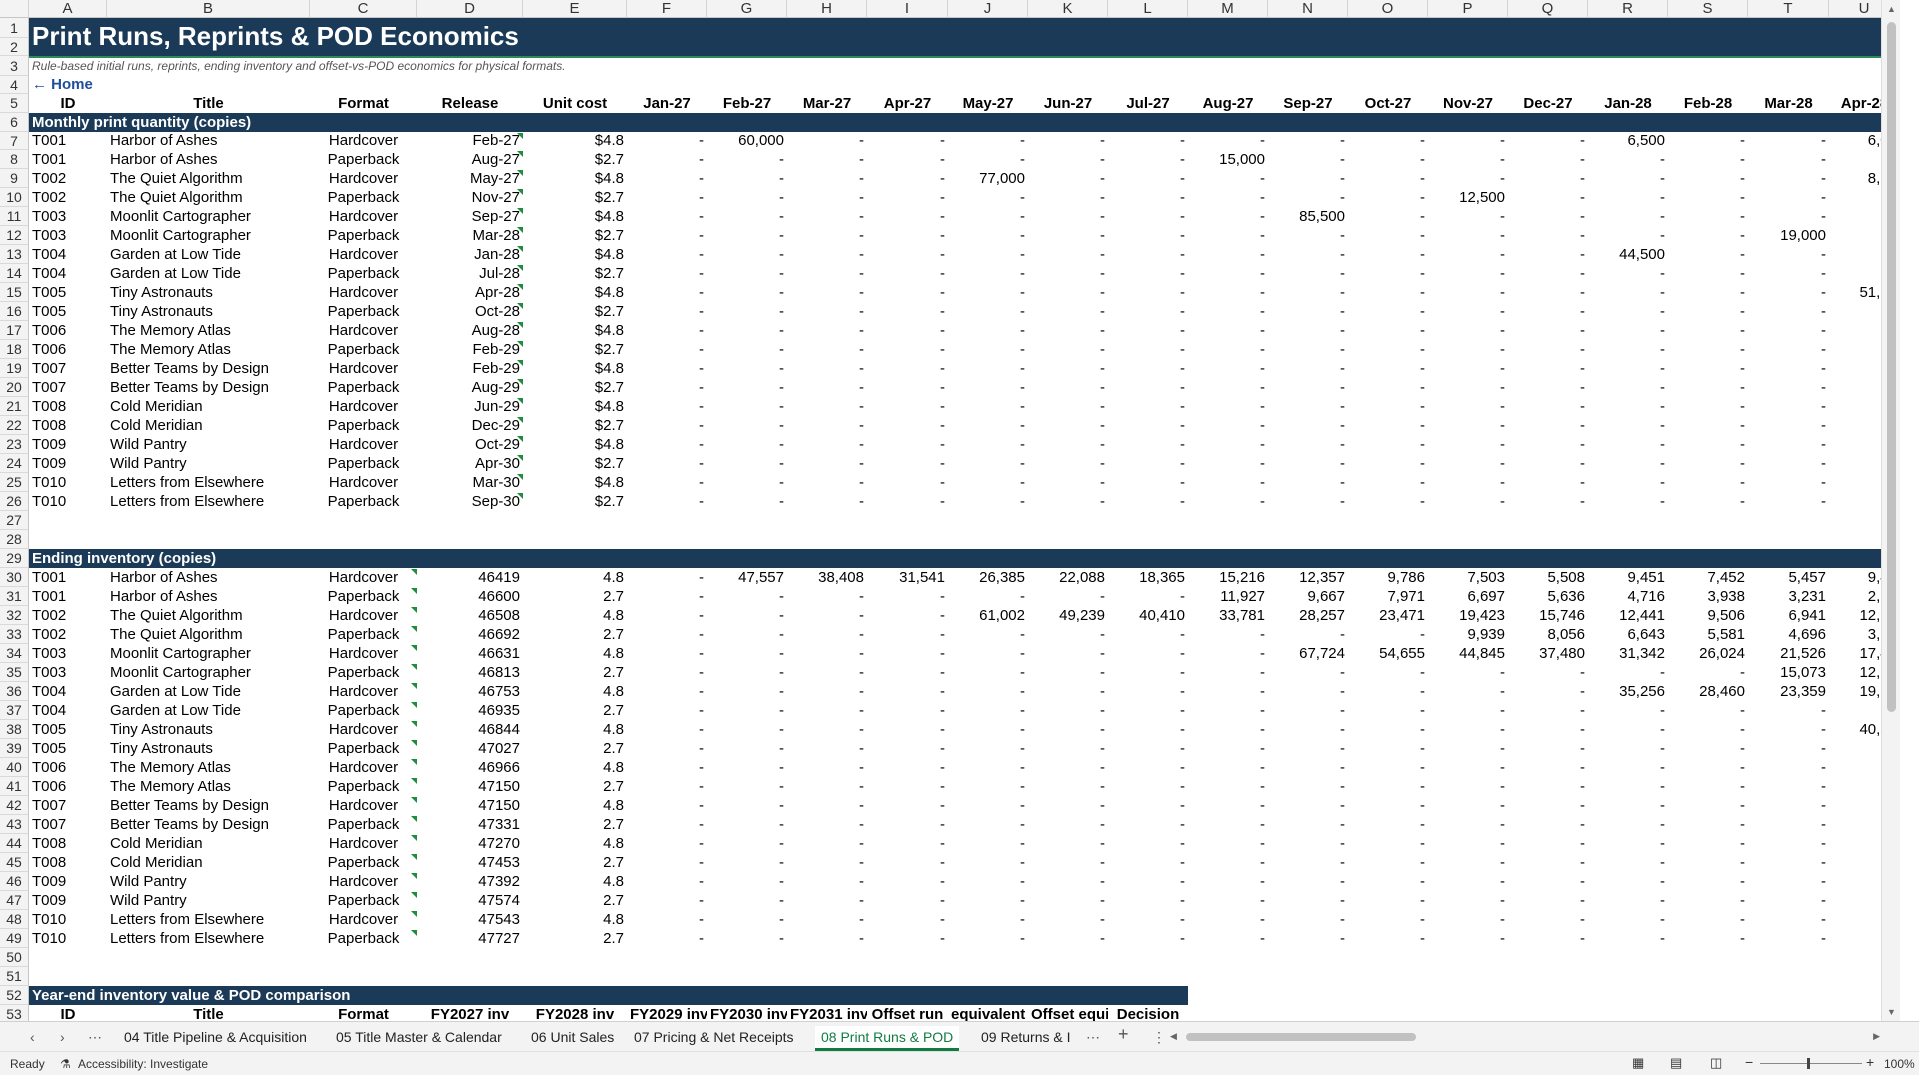  I want to click on value-cell: 9,451, so click(1628, 577).